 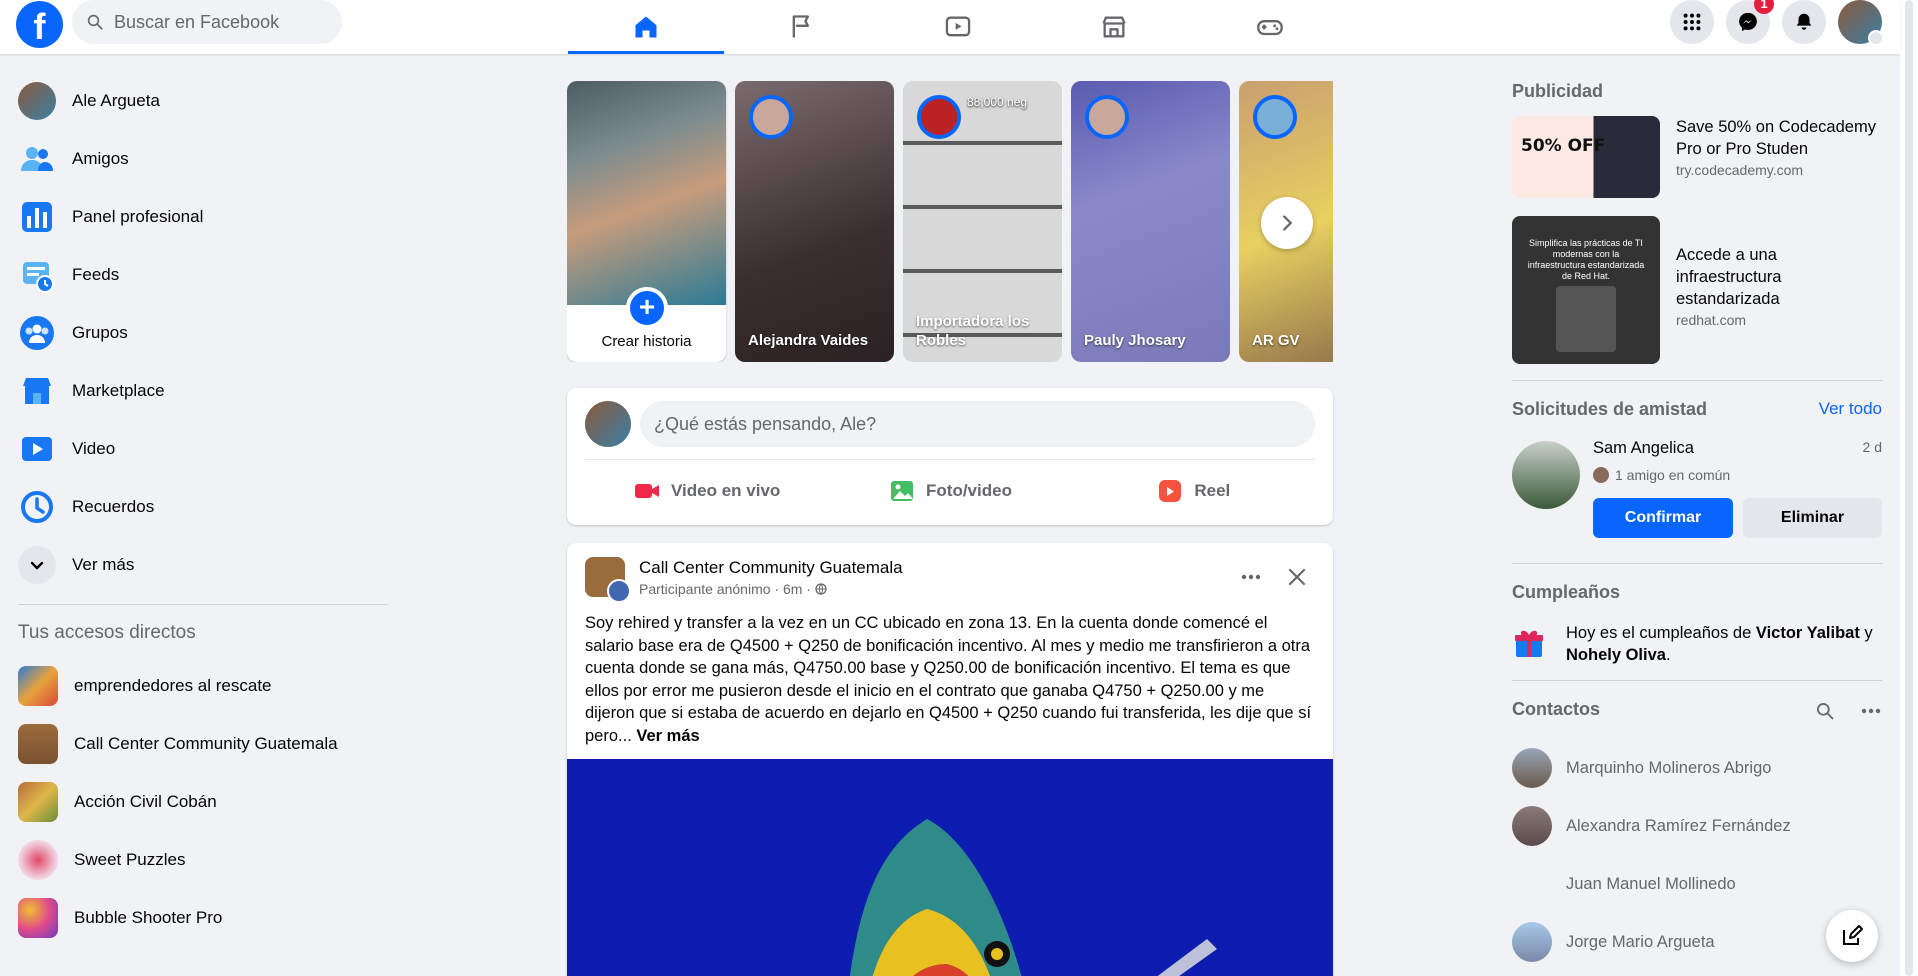 What do you see at coordinates (1668, 655) in the screenshot?
I see `birthday-end: .` at bounding box center [1668, 655].